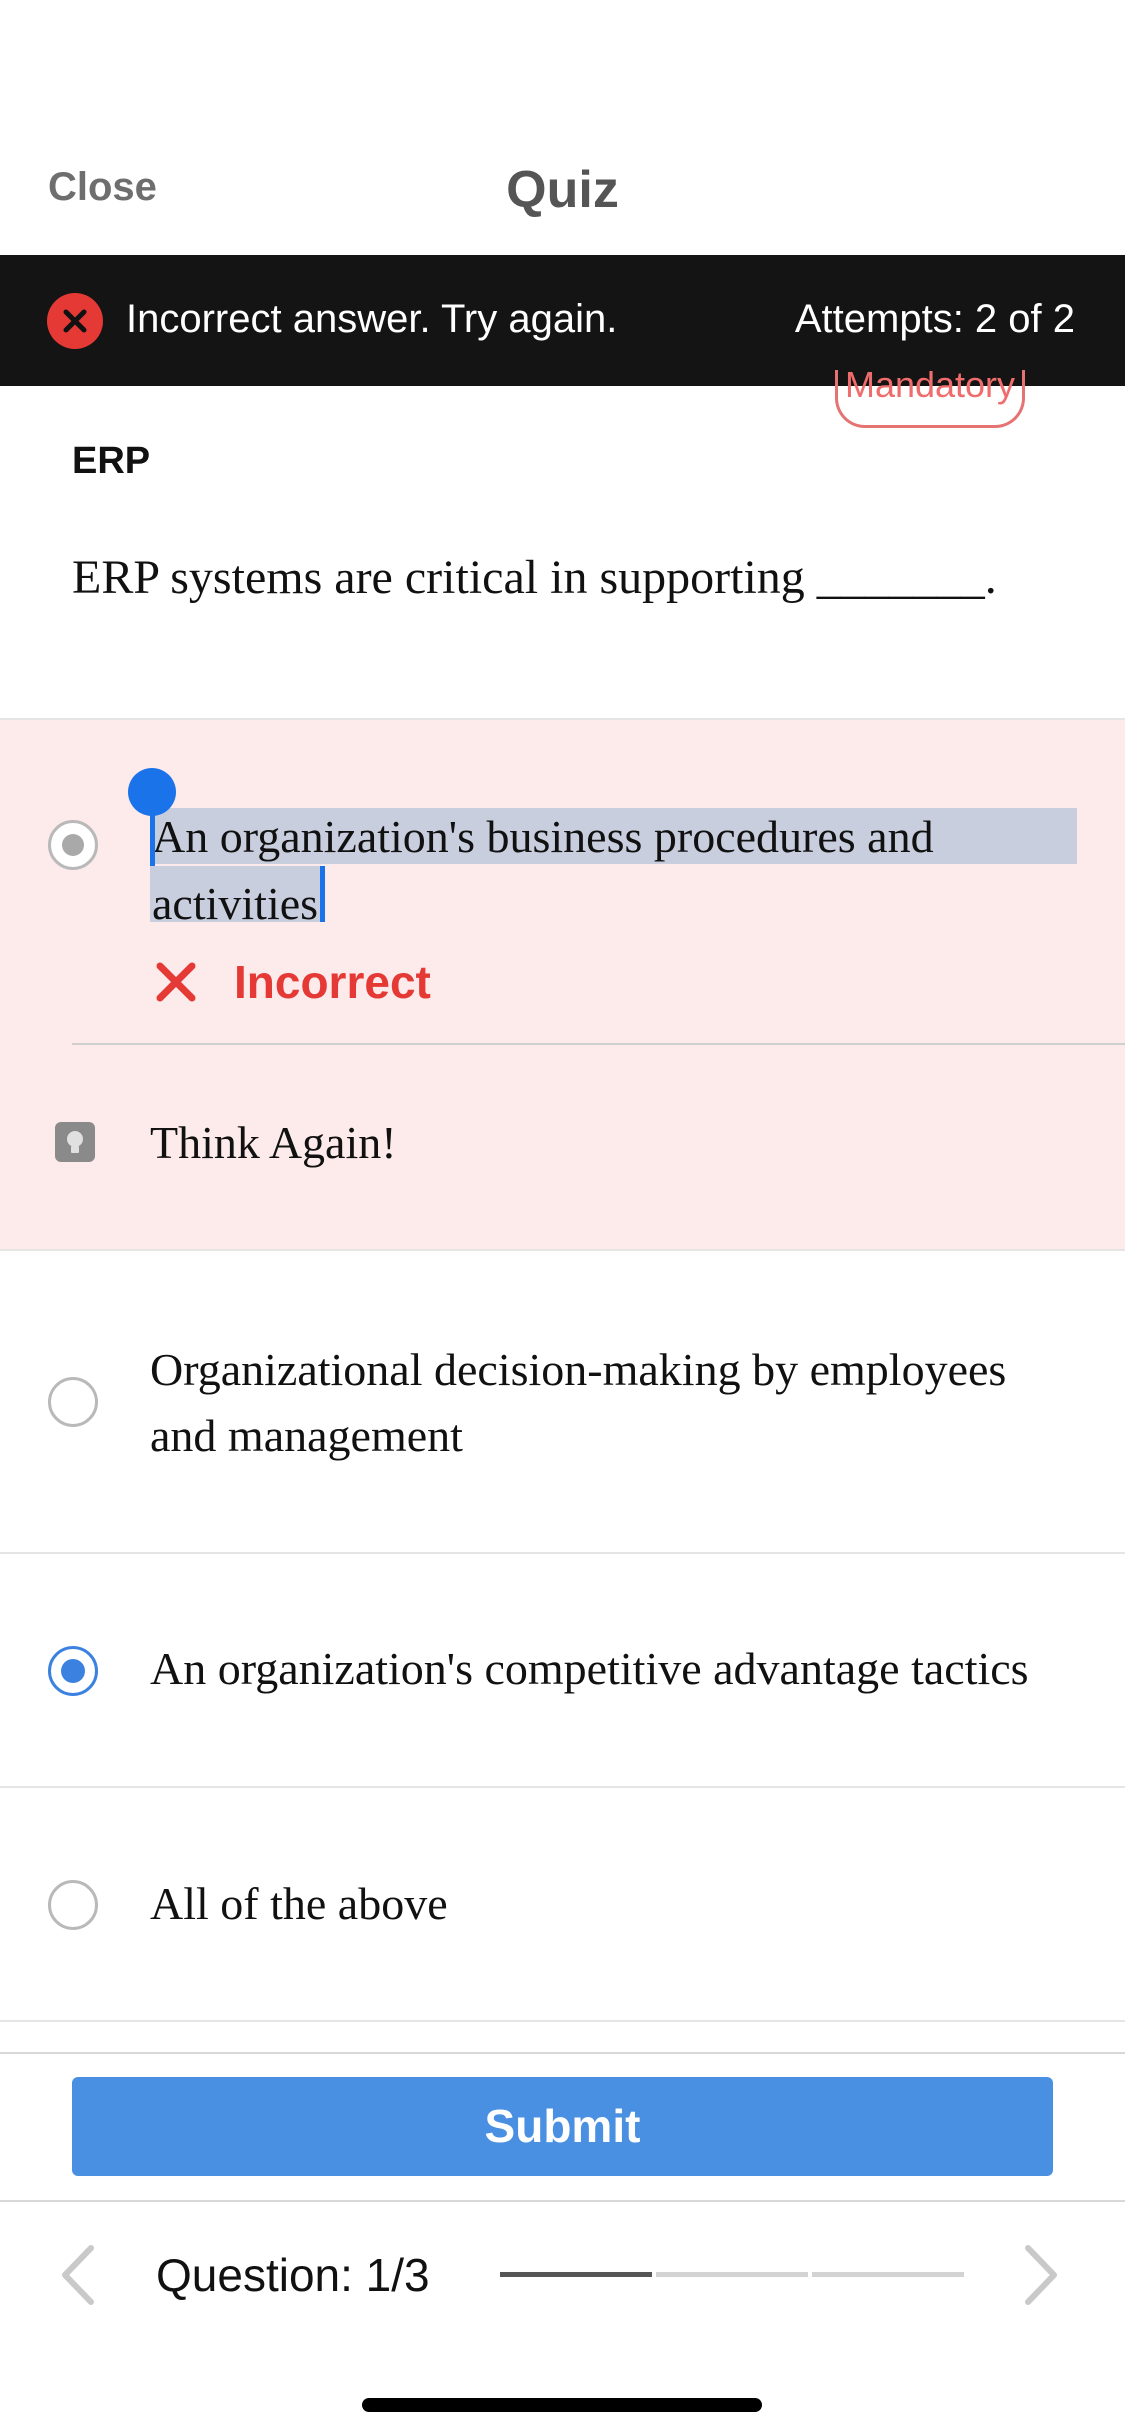 The image size is (1125, 2436). I want to click on home-indicator, so click(562, 2405).